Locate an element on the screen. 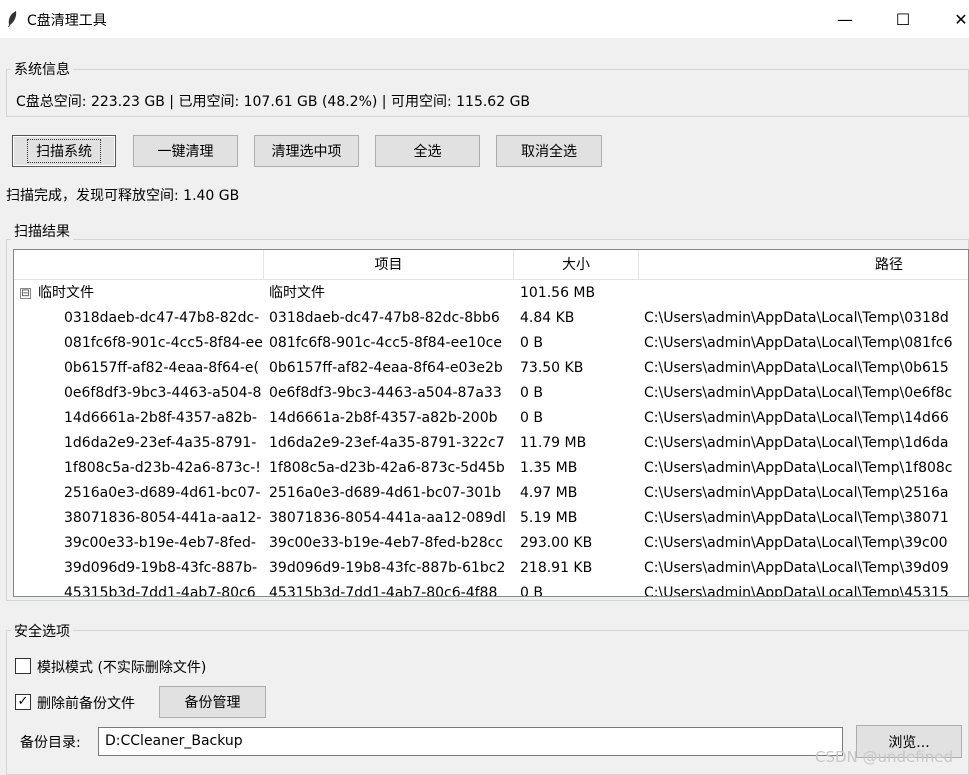  item-cell: 38071836-8054-441a-aa12-089dl is located at coordinates (387, 518).